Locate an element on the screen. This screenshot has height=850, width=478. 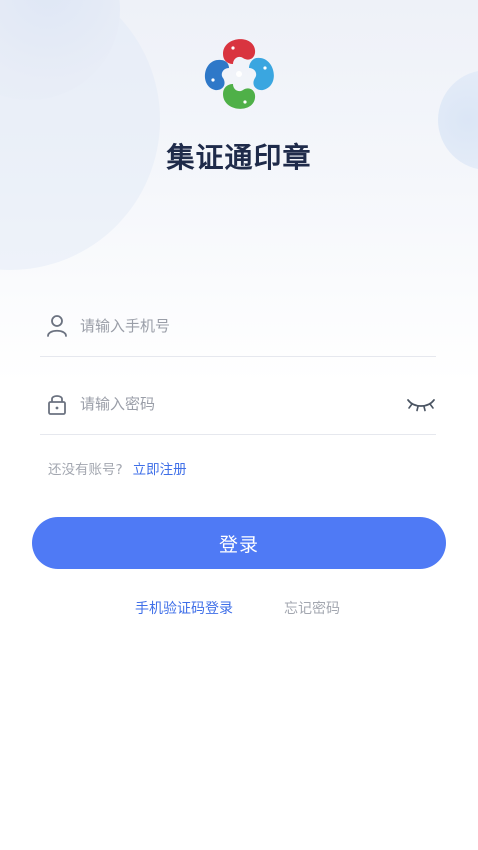
lock-icon is located at coordinates (57, 404).